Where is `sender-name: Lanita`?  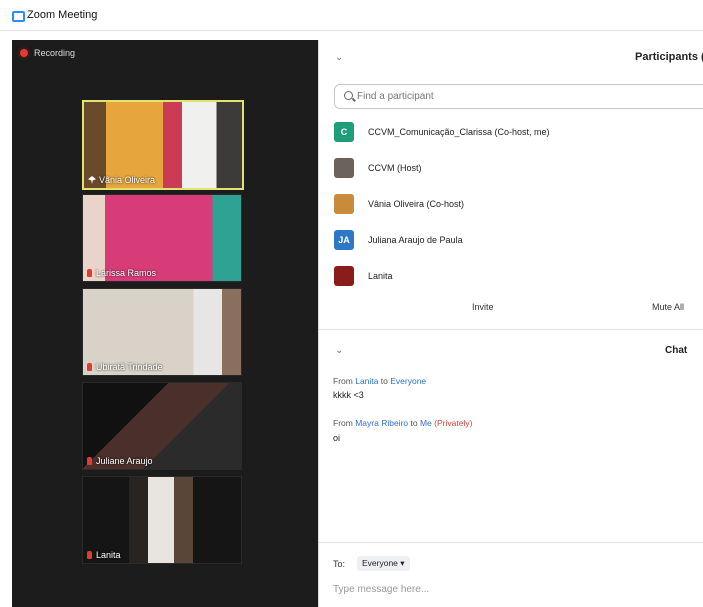 sender-name: Lanita is located at coordinates (366, 381).